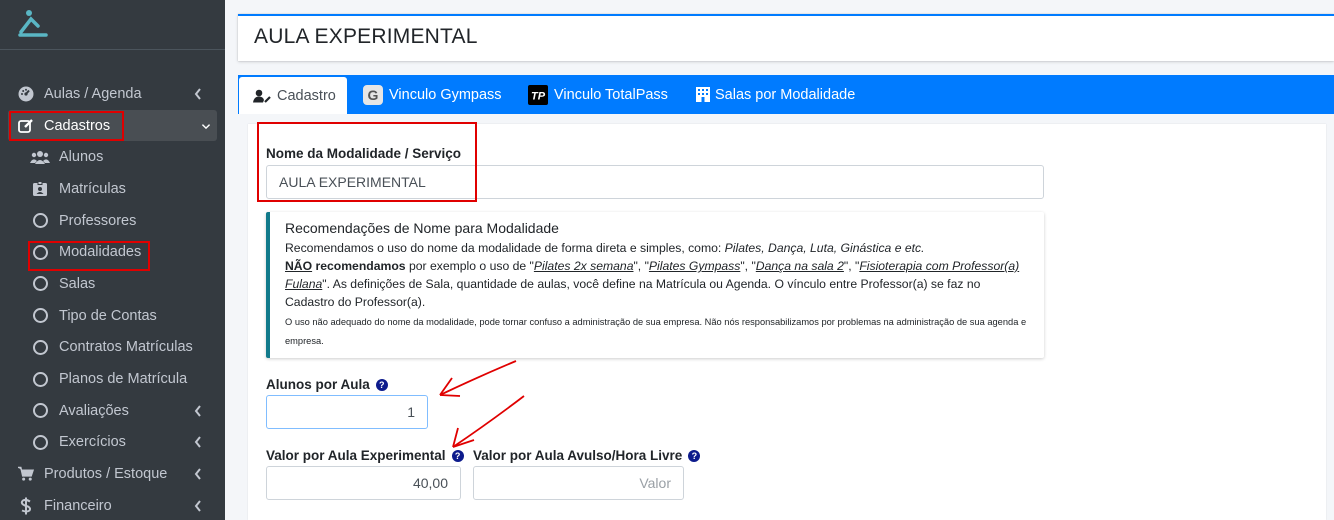 Image resolution: width=1334 pixels, height=520 pixels. I want to click on sidebar-item-tipo-de-contas: Tipo de Contas, so click(112, 316).